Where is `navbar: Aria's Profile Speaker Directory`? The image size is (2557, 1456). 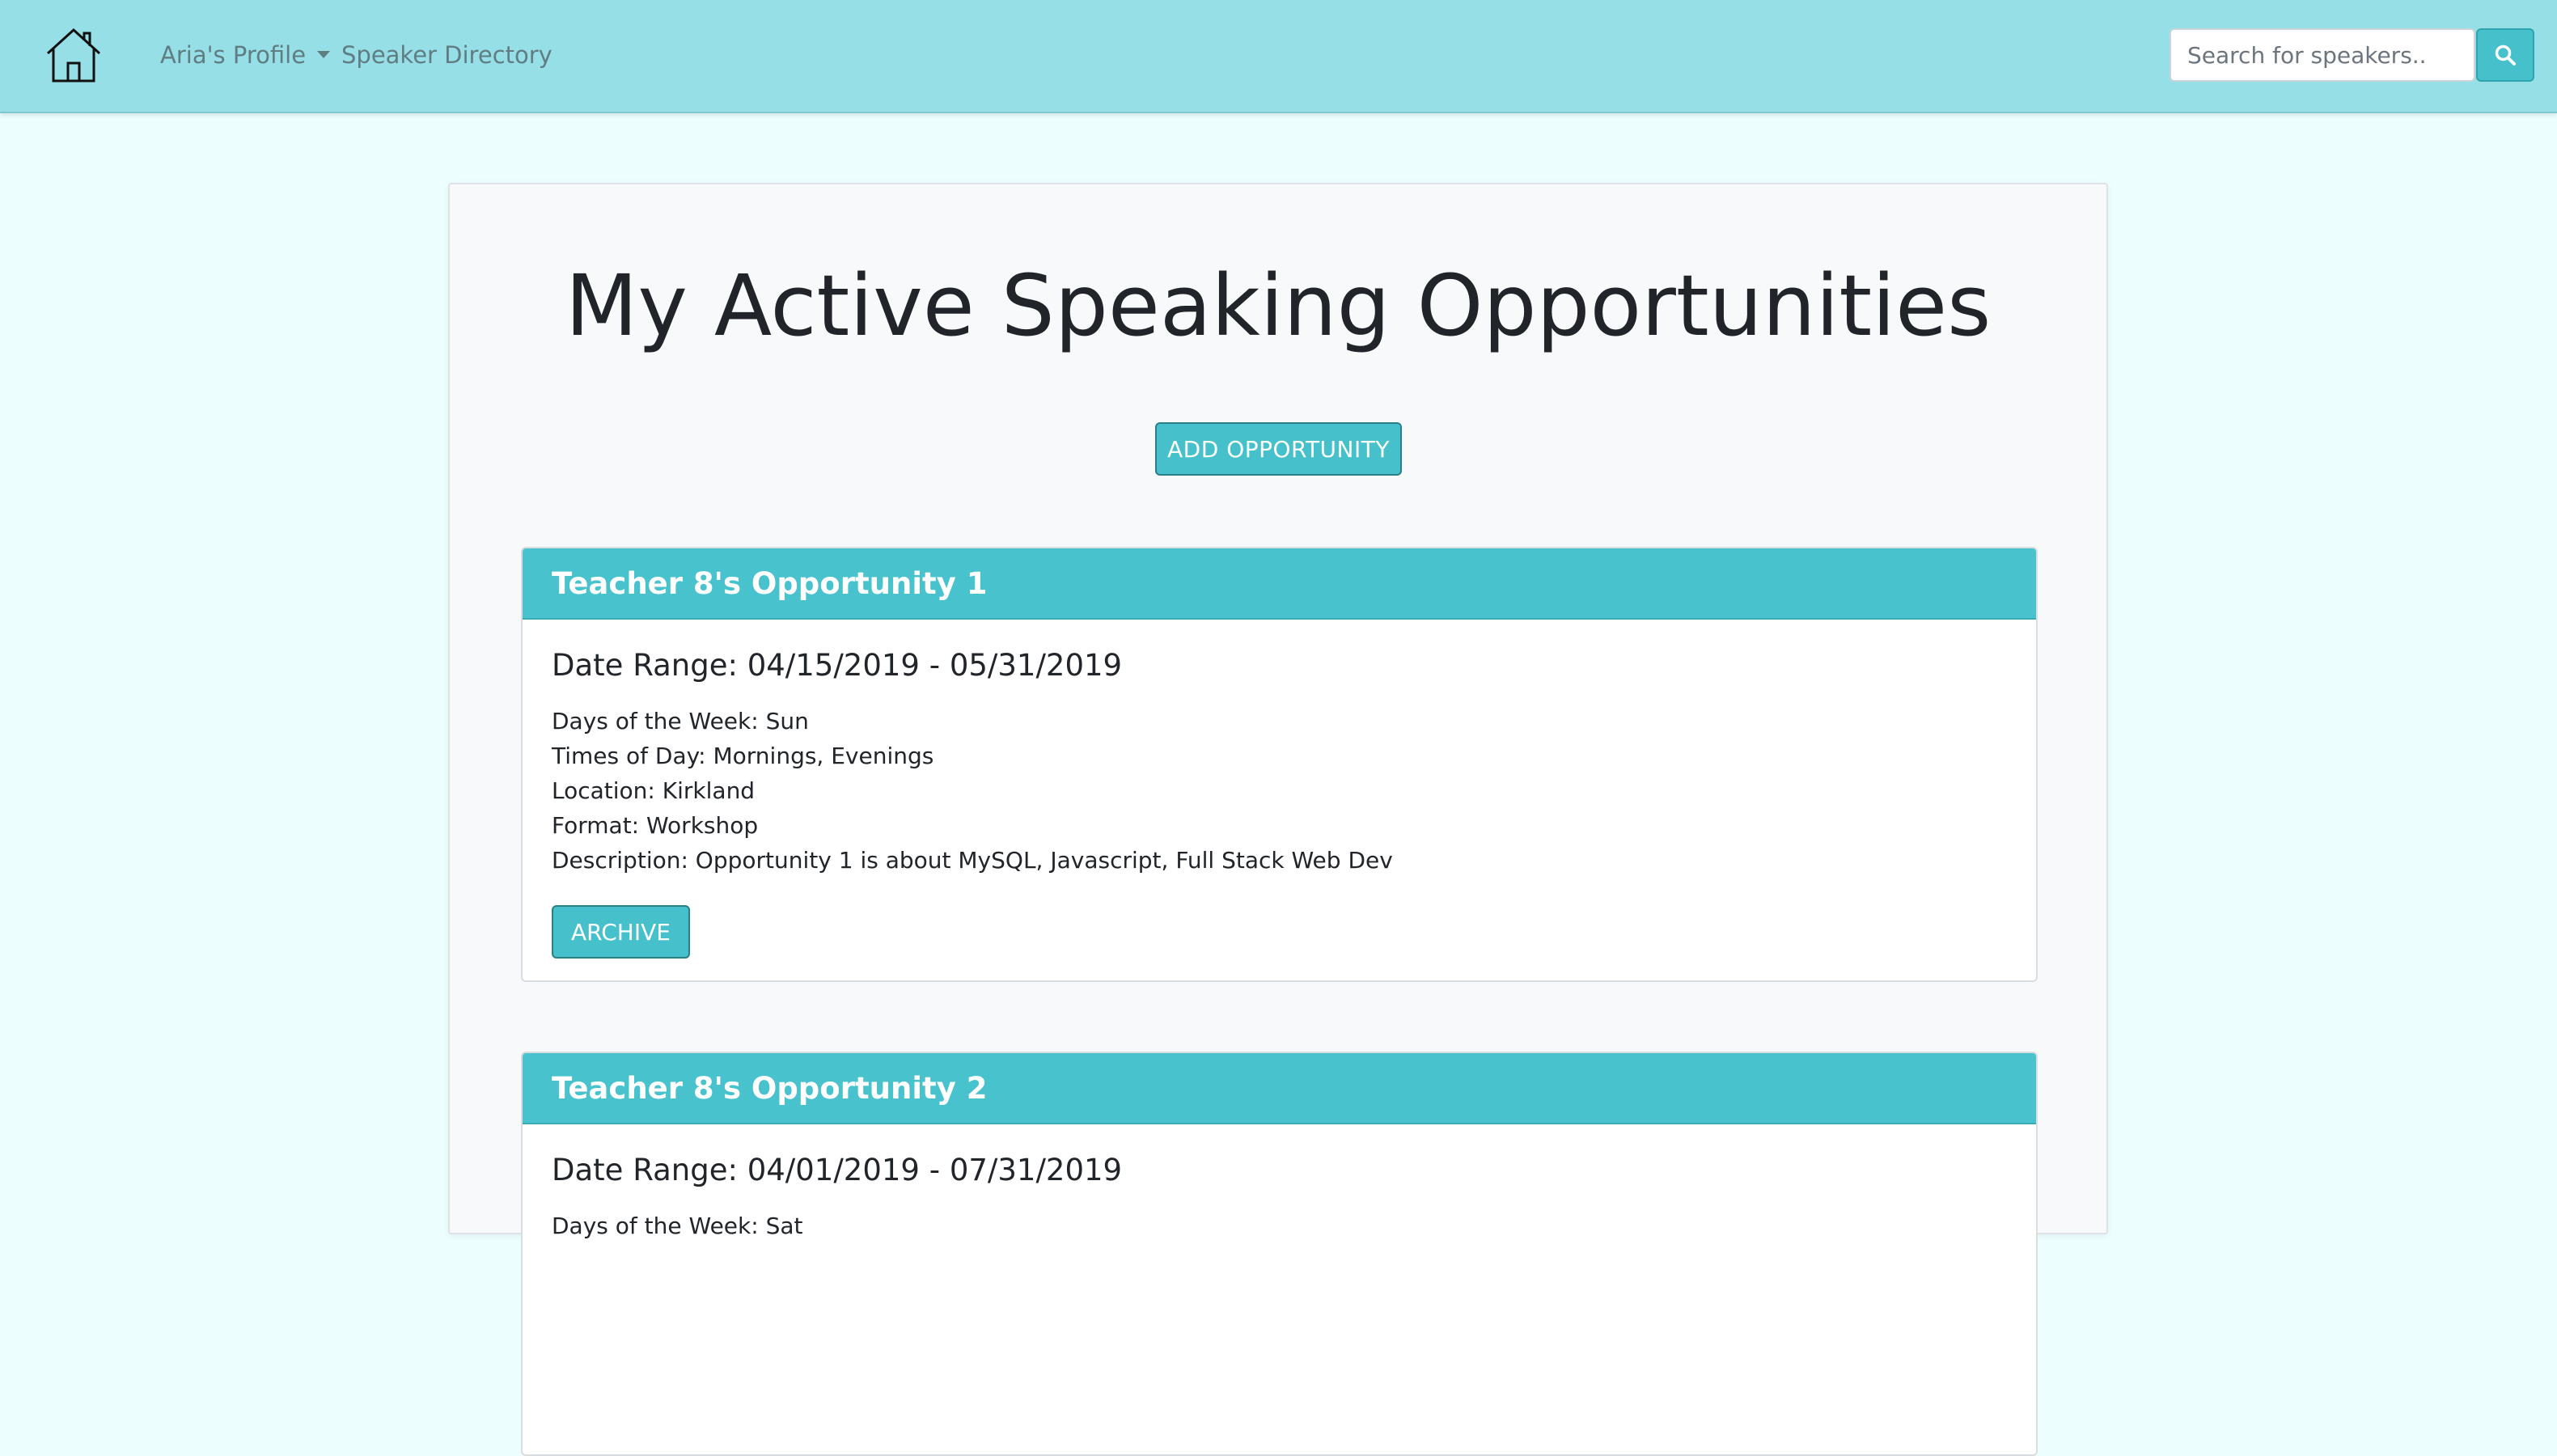 navbar: Aria's Profile Speaker Directory is located at coordinates (1279, 56).